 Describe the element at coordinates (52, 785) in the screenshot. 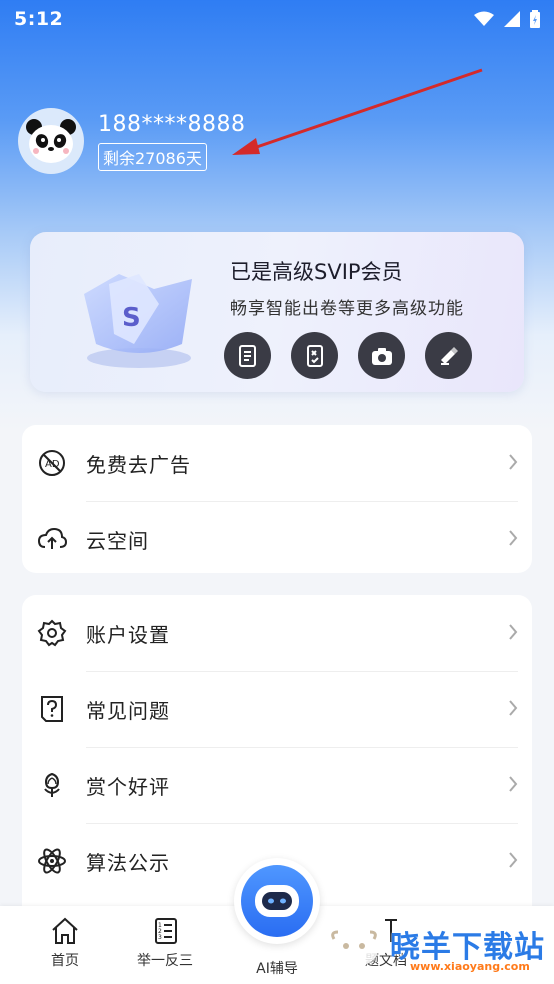

I see `flower-icon` at that location.